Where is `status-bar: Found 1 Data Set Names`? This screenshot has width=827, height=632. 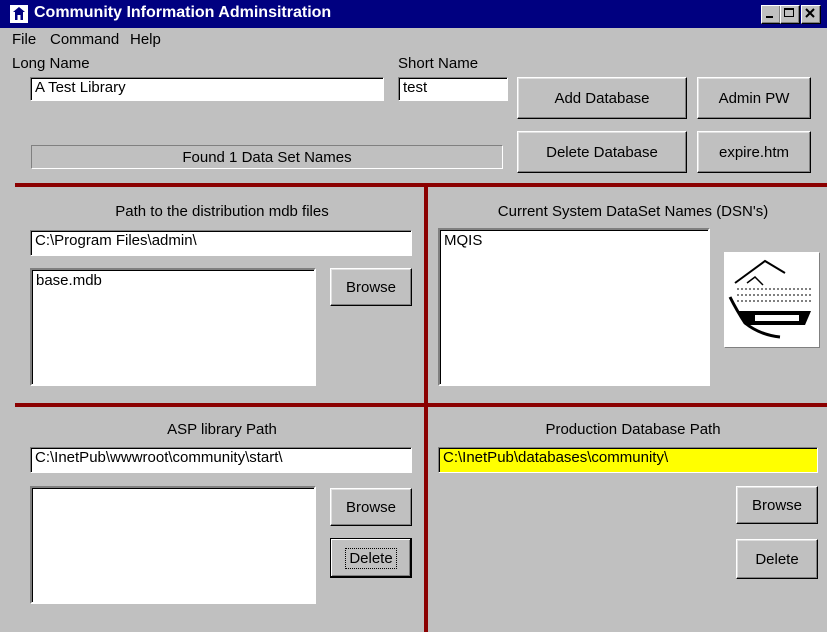 status-bar: Found 1 Data Set Names is located at coordinates (267, 157).